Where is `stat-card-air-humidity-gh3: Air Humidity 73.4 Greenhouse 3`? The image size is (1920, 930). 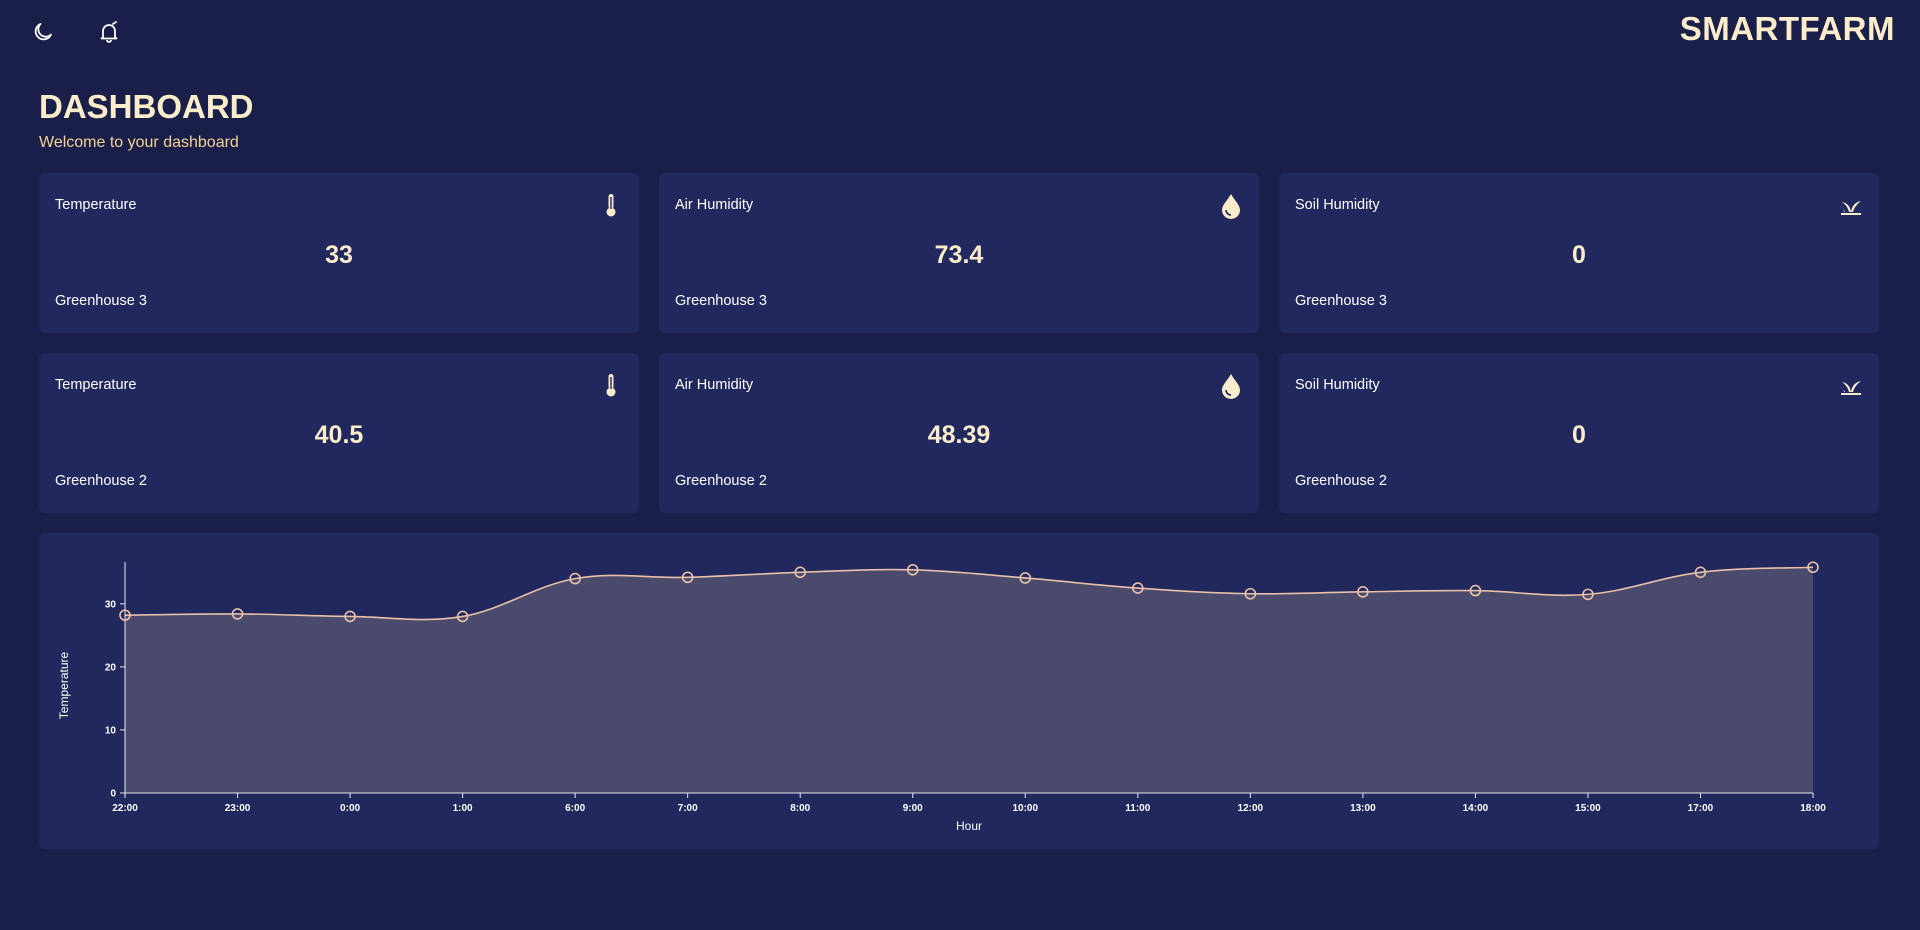
stat-card-air-humidity-gh3: Air Humidity 73.4 Greenhouse 3 is located at coordinates (959, 253).